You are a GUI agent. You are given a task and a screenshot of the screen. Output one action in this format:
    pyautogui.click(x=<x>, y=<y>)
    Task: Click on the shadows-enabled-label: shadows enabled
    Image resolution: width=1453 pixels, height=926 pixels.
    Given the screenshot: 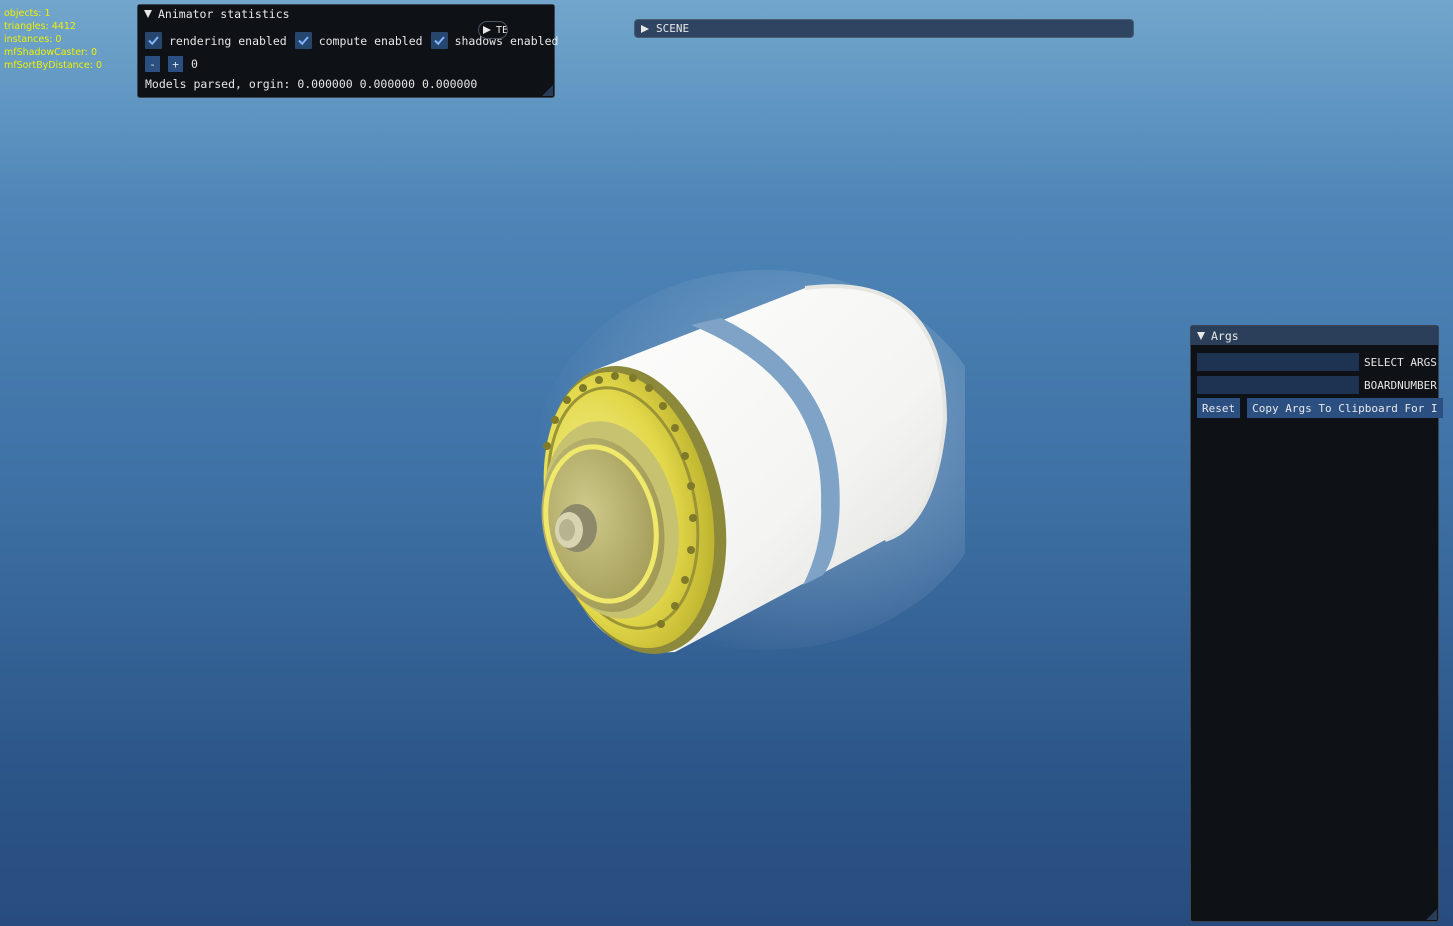 What is the action you would take?
    pyautogui.click(x=506, y=40)
    